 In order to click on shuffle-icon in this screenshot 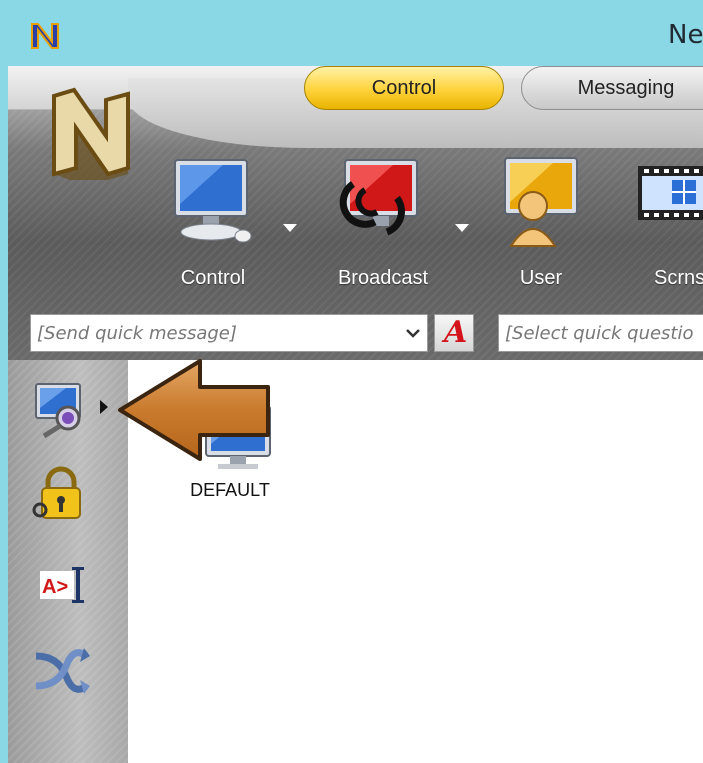, I will do `click(61, 671)`.